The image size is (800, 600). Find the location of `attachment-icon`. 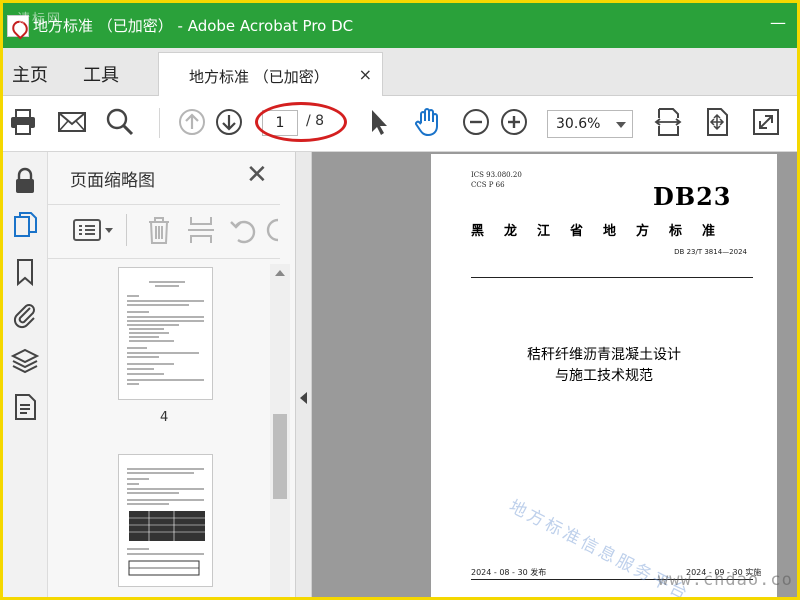

attachment-icon is located at coordinates (25, 315).